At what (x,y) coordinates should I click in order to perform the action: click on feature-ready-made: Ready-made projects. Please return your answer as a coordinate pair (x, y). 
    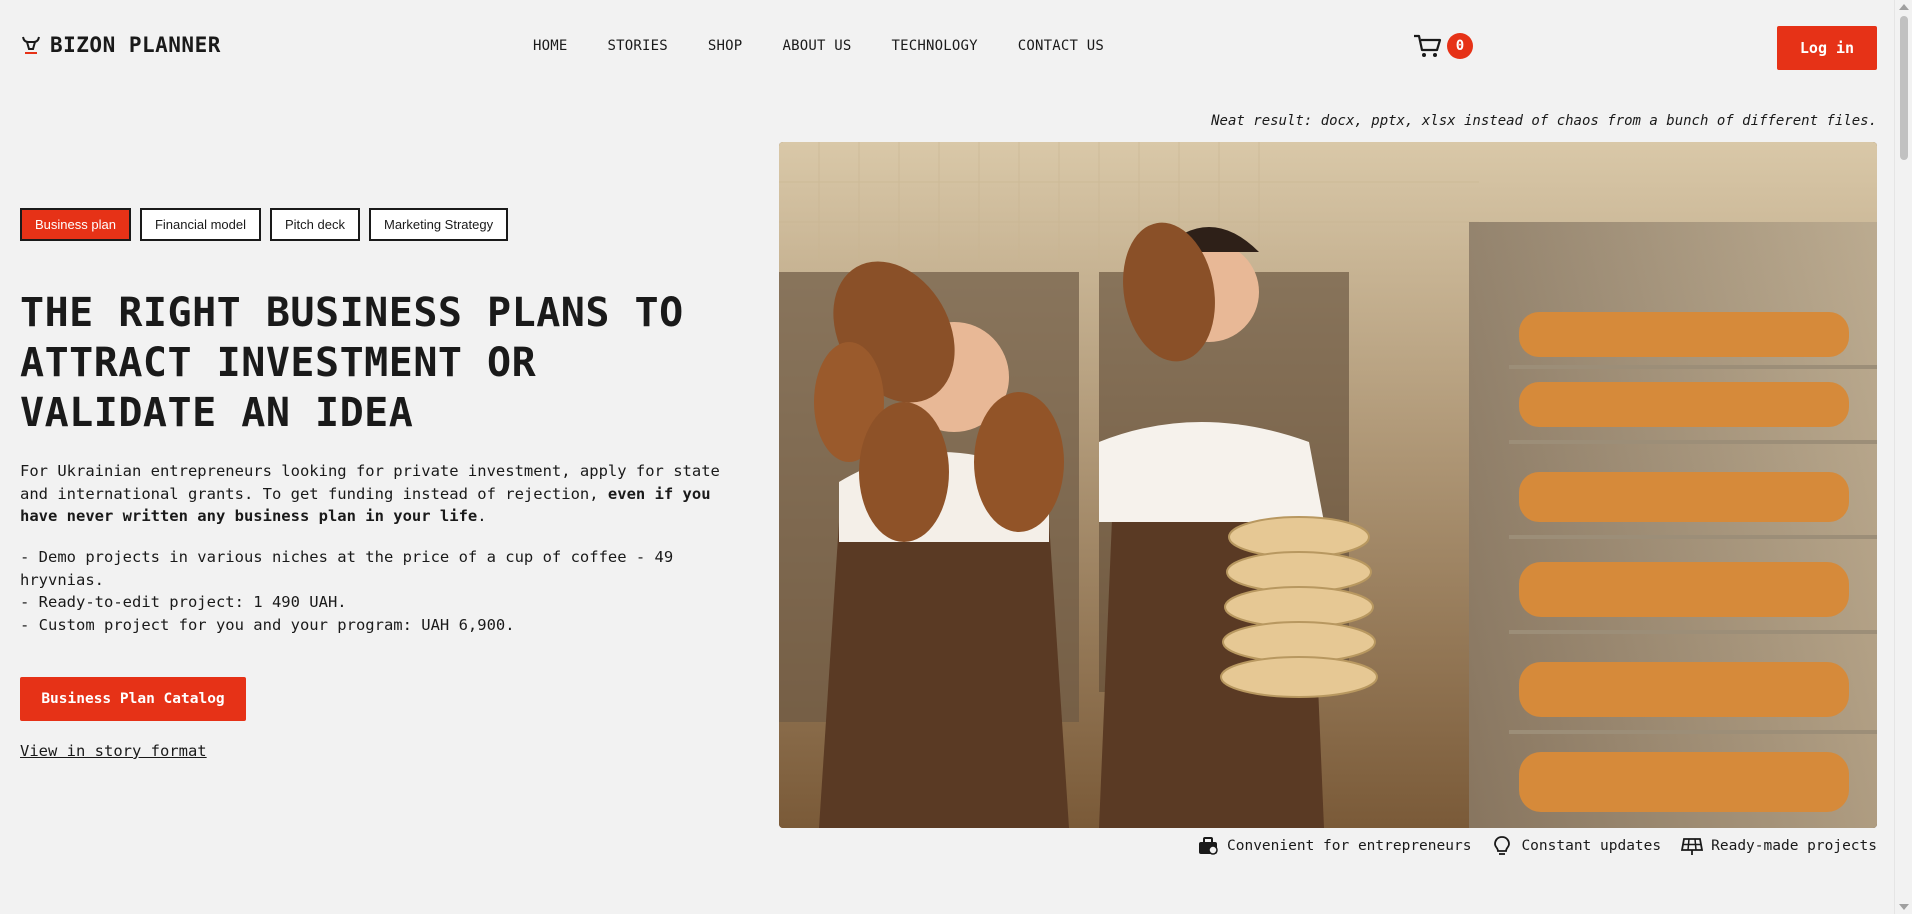
    Looking at the image, I should click on (1779, 846).